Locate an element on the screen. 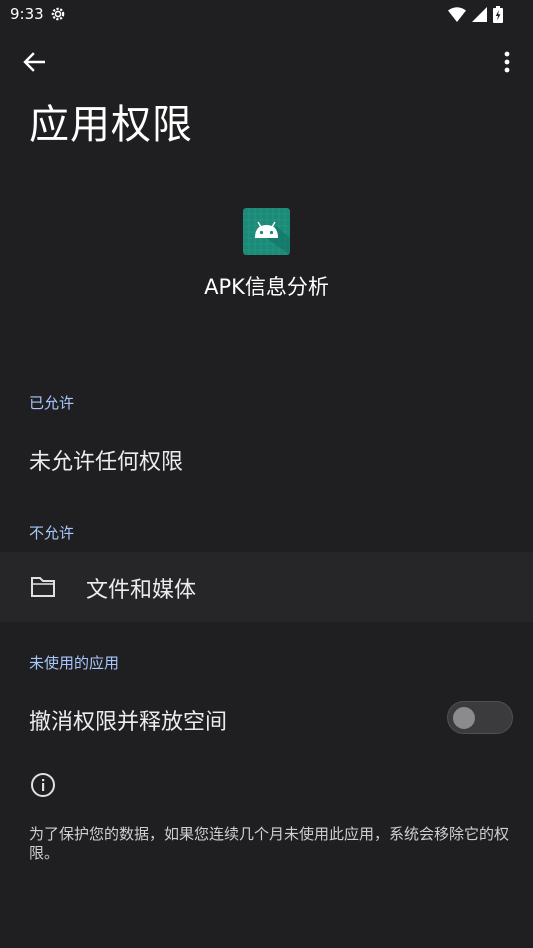 Image resolution: width=533 pixels, height=948 pixels. android-icon is located at coordinates (266, 231).